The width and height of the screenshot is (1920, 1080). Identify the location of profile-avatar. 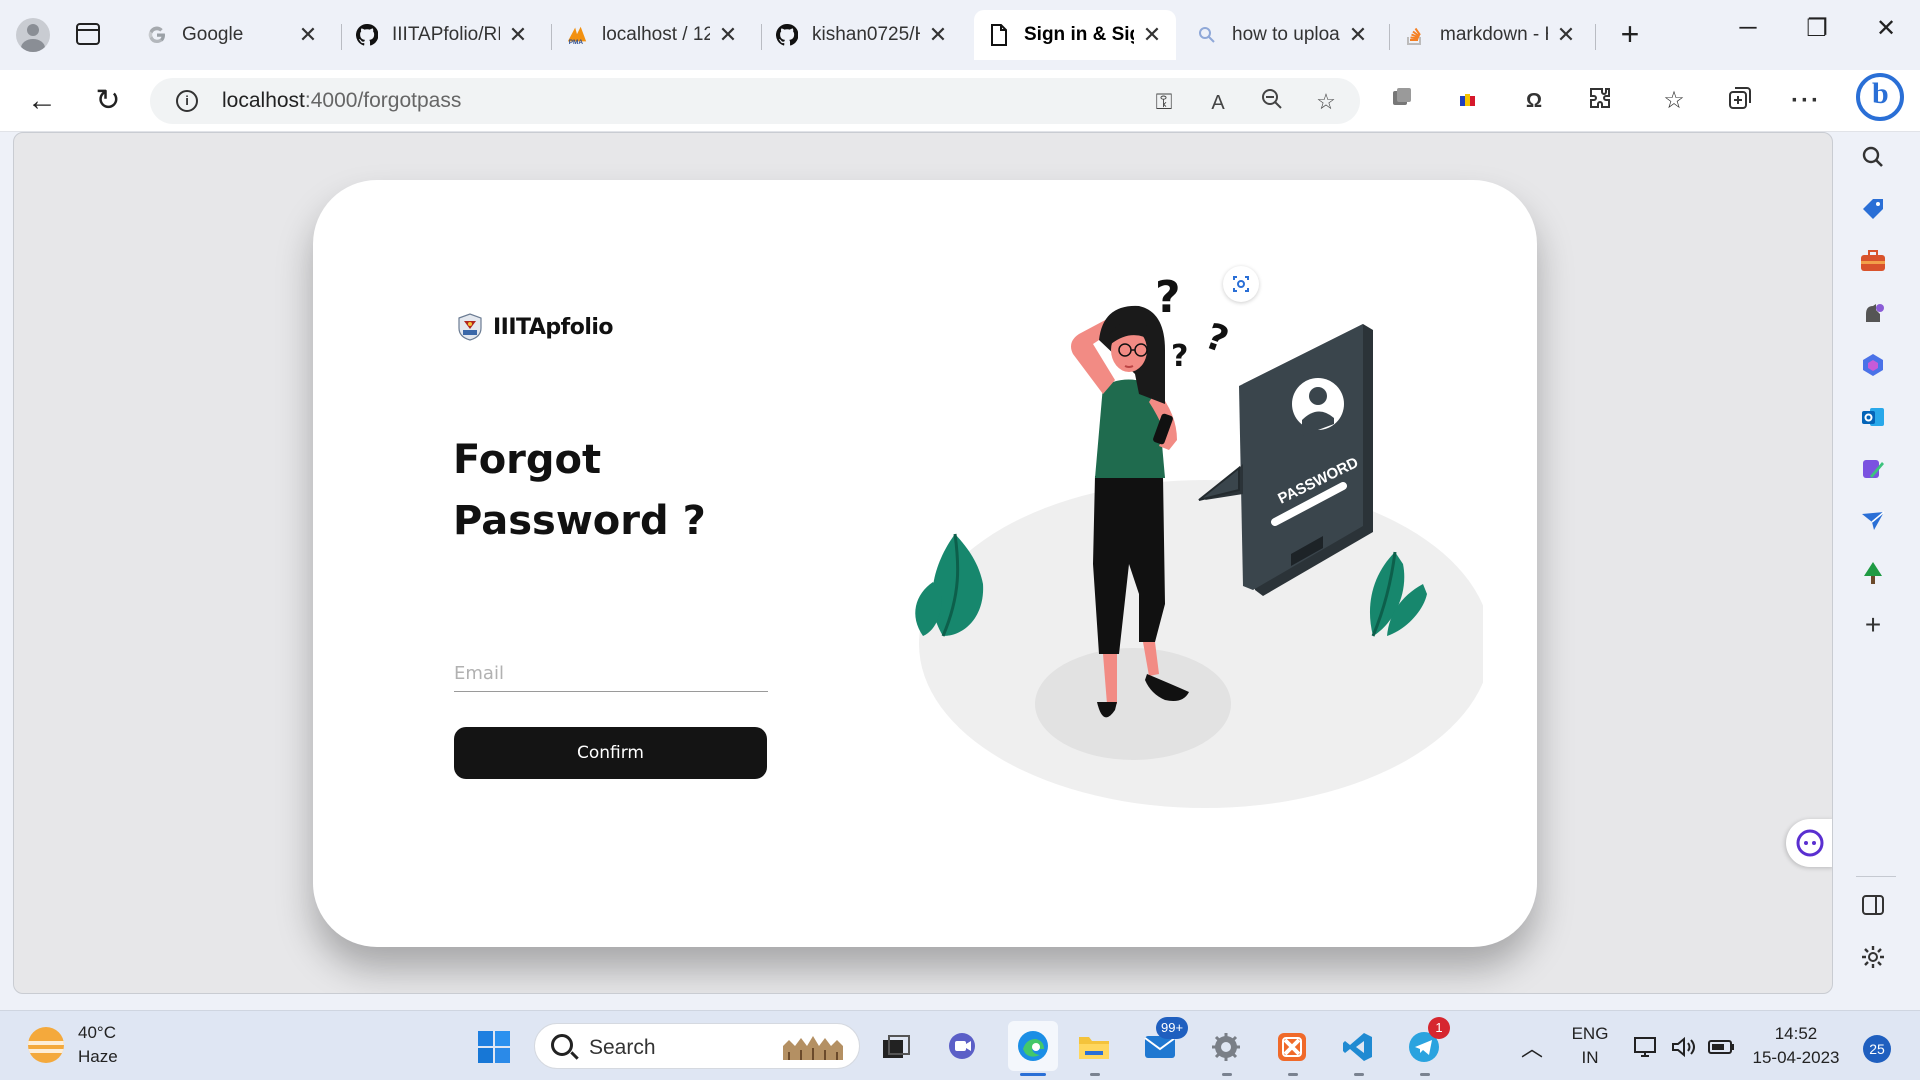
(33, 35).